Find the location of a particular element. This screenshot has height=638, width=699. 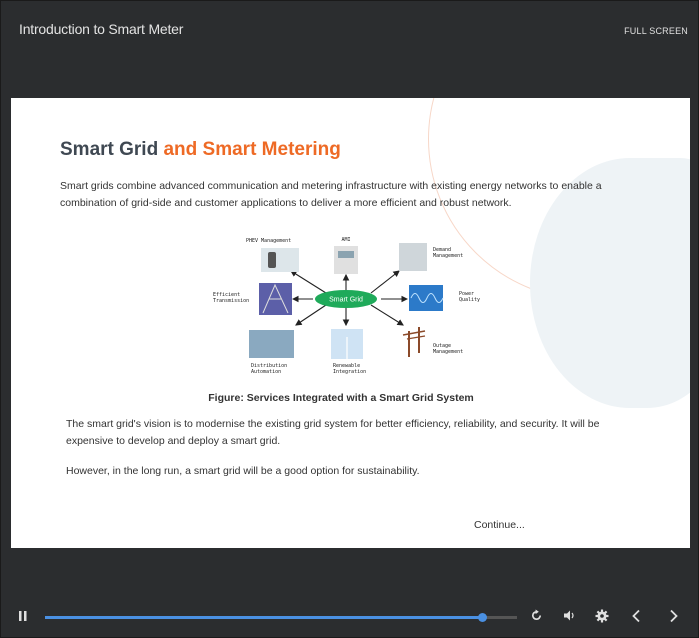

center-label: Smart Grid is located at coordinates (346, 300).